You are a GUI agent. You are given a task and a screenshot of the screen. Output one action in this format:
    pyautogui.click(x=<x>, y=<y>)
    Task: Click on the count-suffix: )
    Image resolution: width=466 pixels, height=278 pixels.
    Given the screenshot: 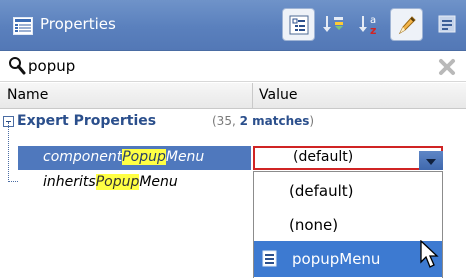 What is the action you would take?
    pyautogui.click(x=312, y=121)
    